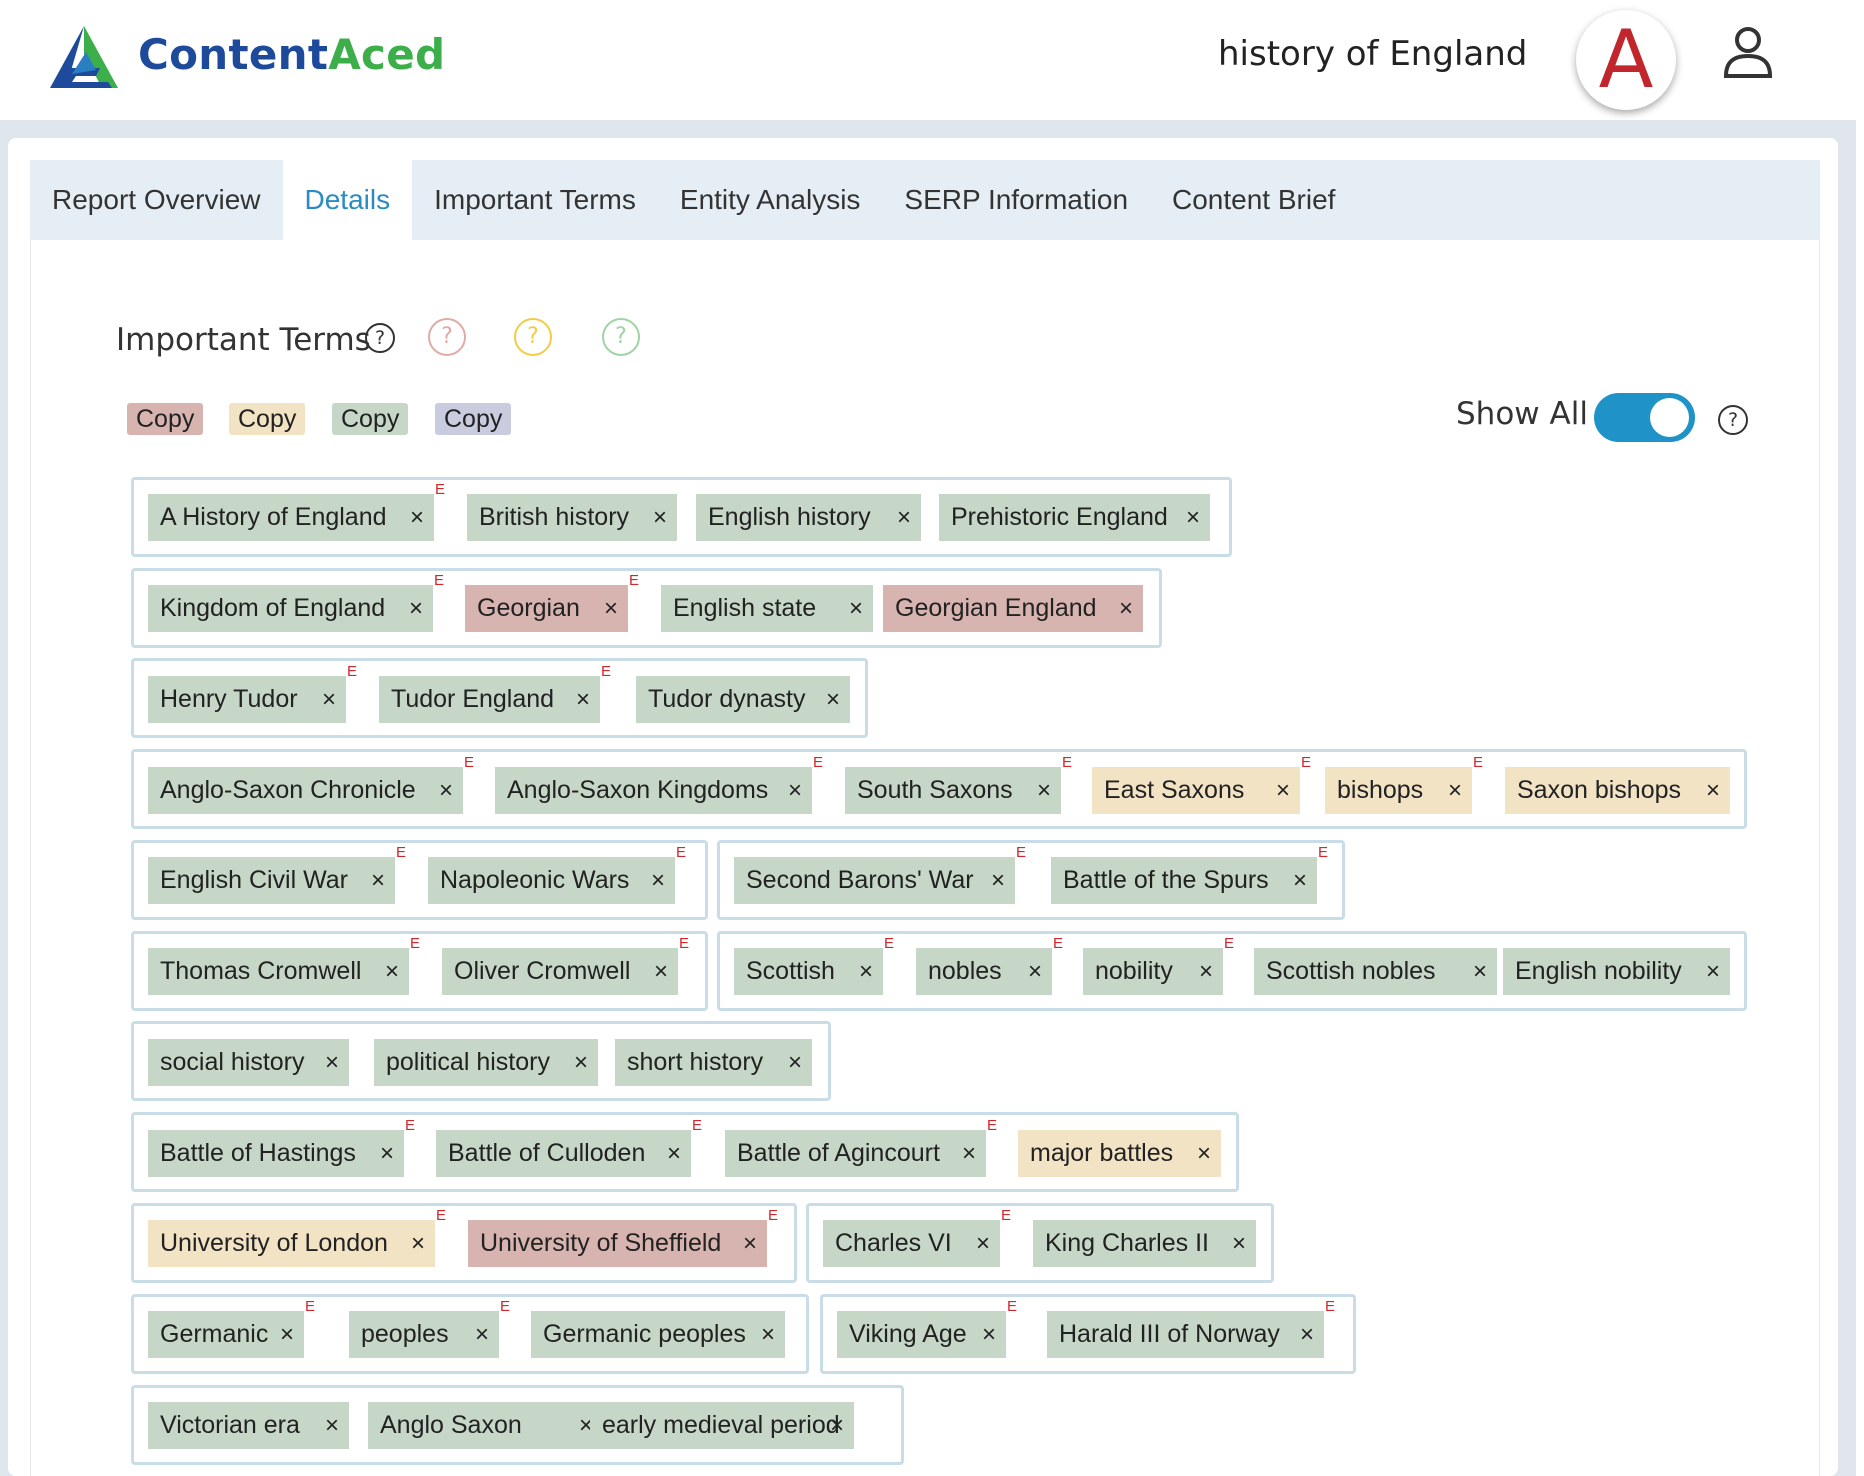  Describe the element at coordinates (722, 1425) in the screenshot. I see `term-chip-early-medieval-period: early medieval period ×` at that location.